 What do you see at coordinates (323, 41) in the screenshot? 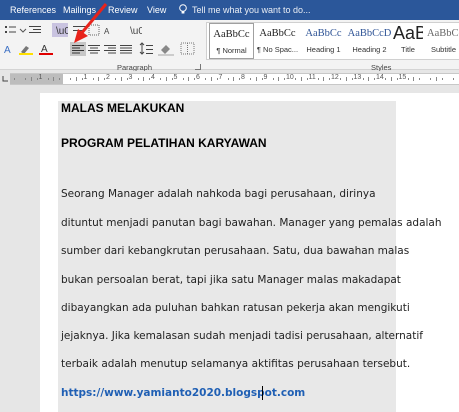
I see `style-heading-1: AaBbCc Heading 1` at bounding box center [323, 41].